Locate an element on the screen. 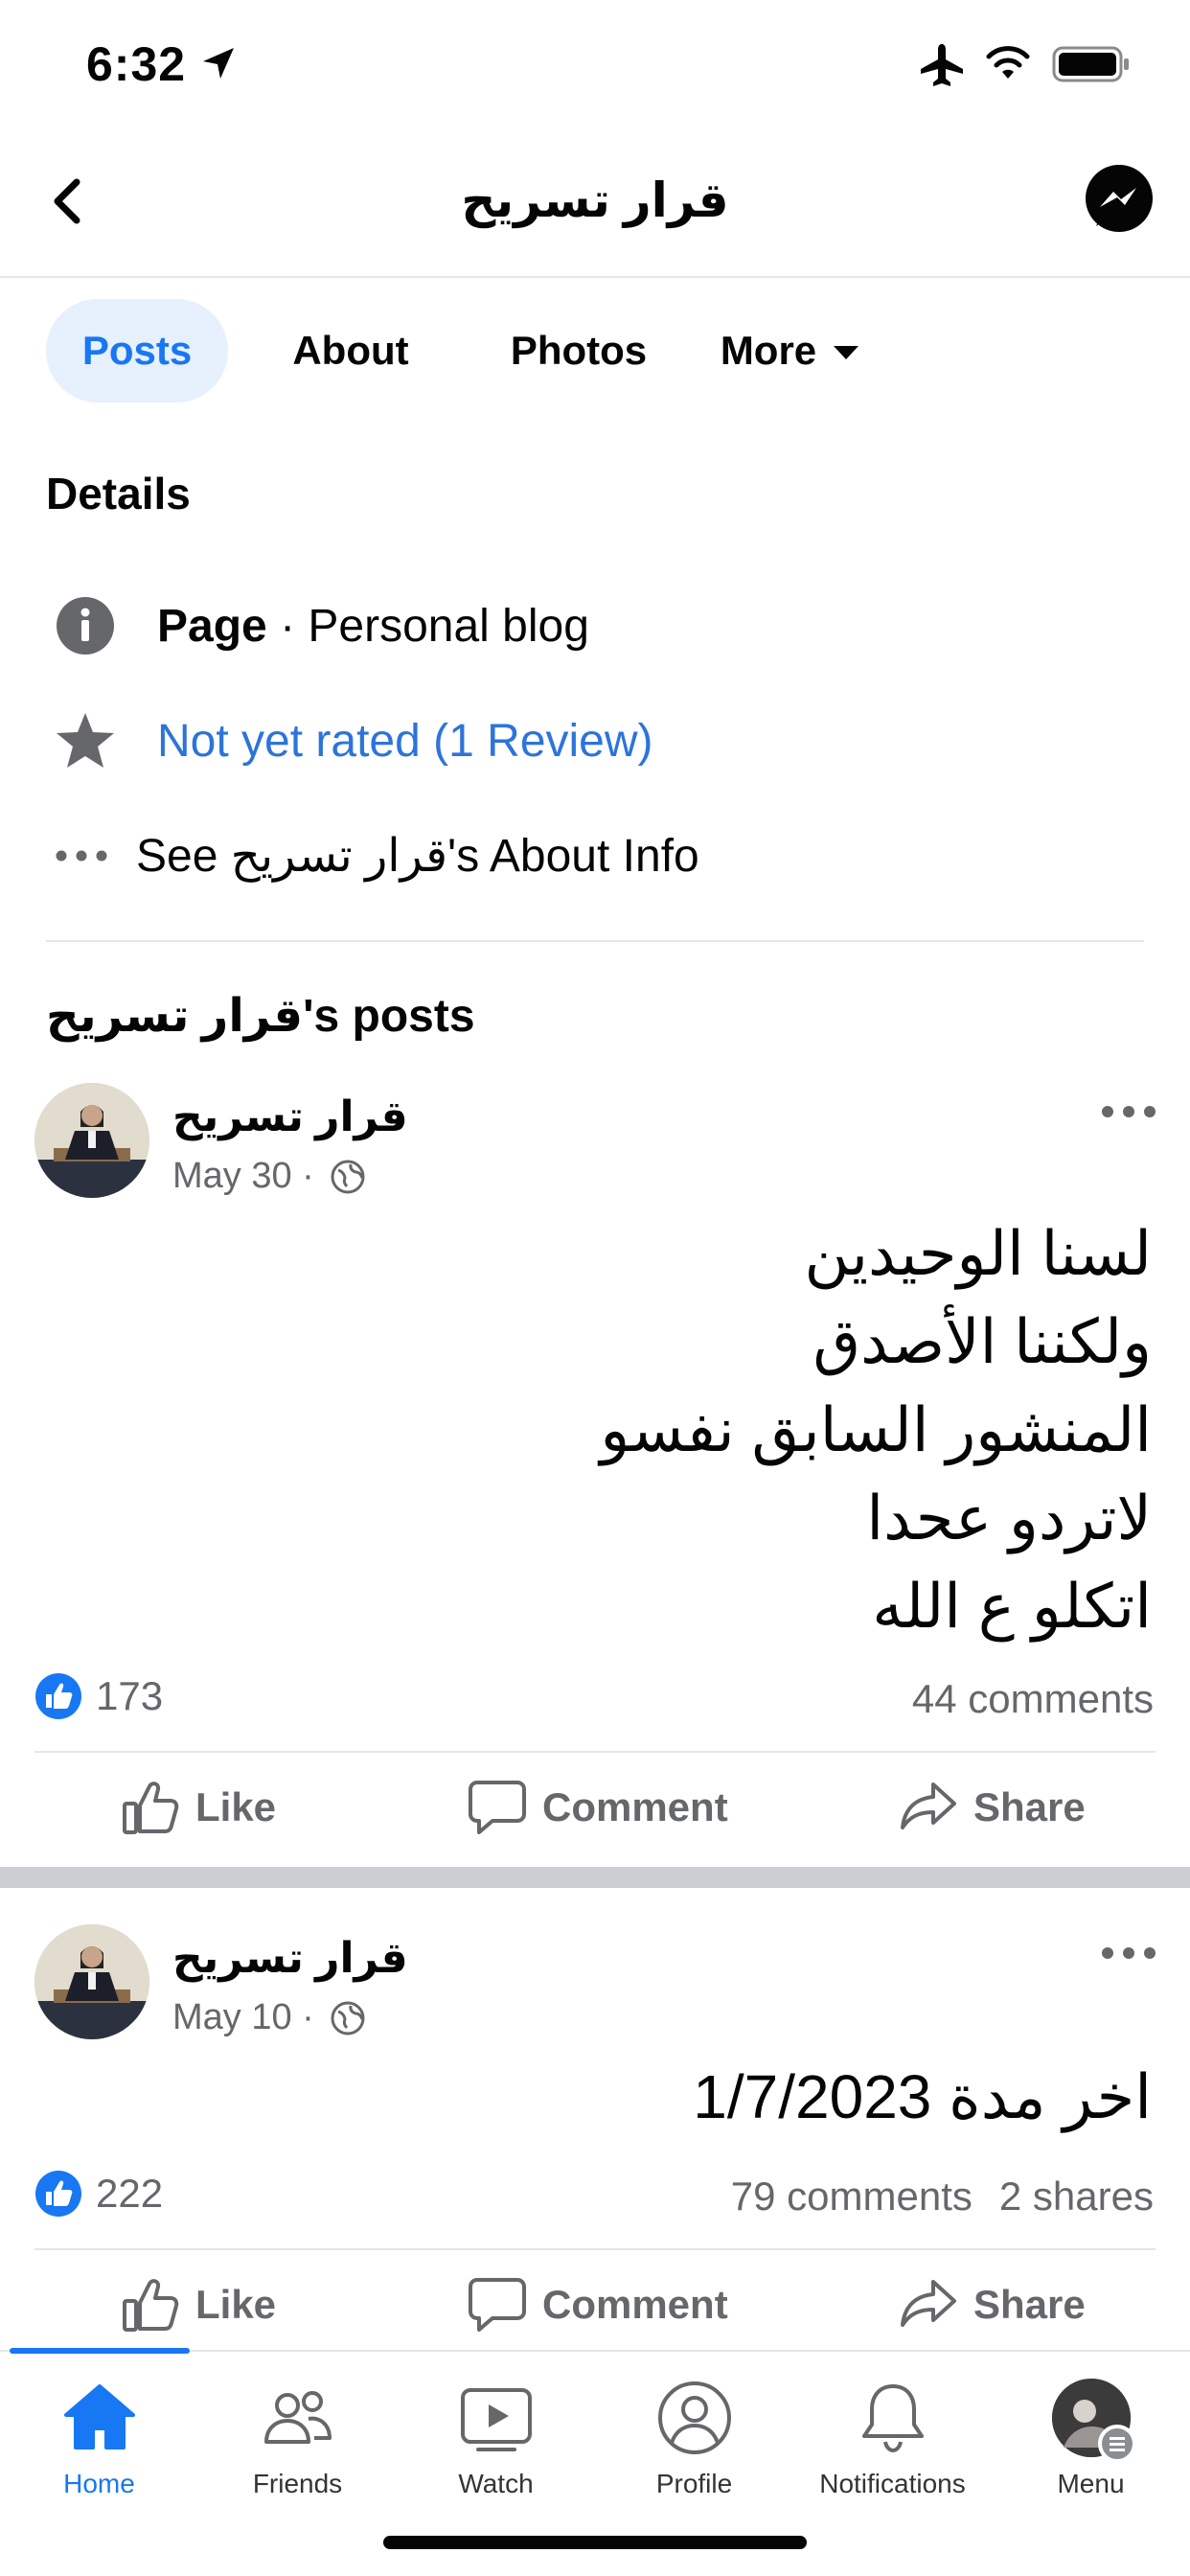 The height and width of the screenshot is (2576, 1190). tab-label: Photos is located at coordinates (579, 350).